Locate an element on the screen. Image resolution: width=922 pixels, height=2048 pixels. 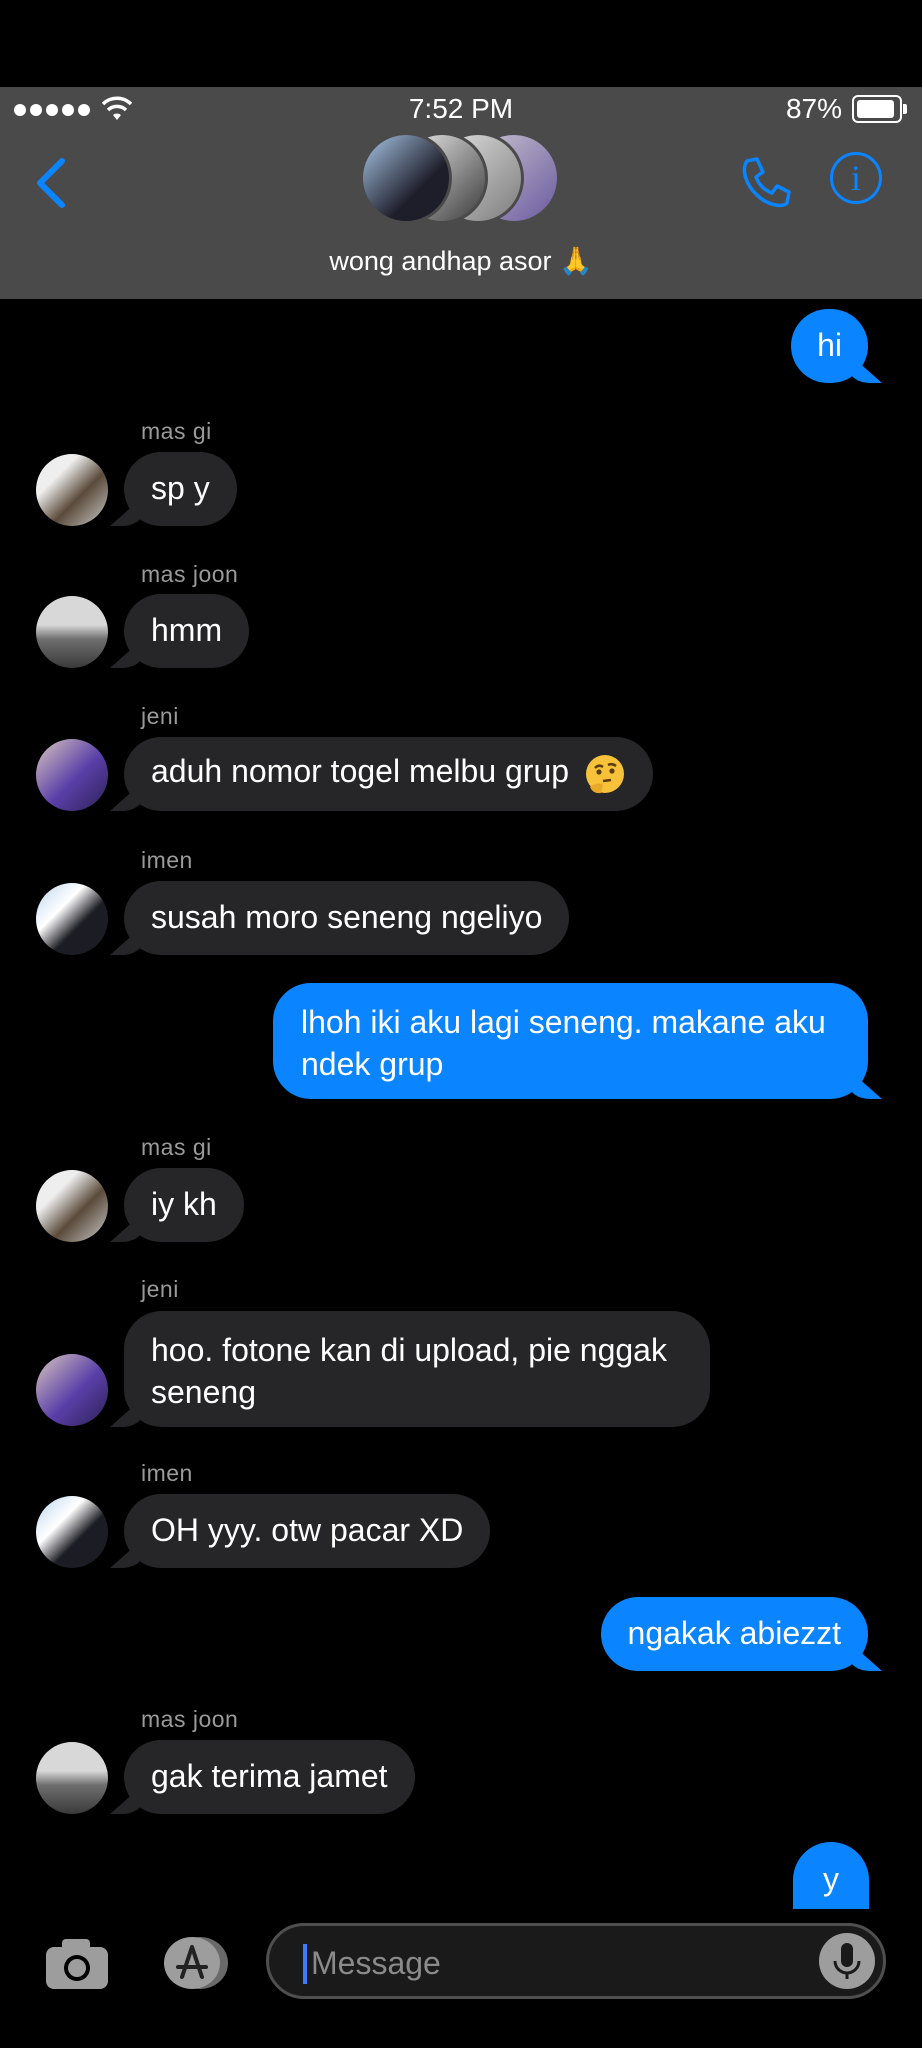
conversation-header: 7:52 PM 87% wong andhap asor 🙏 i is located at coordinates (461, 193).